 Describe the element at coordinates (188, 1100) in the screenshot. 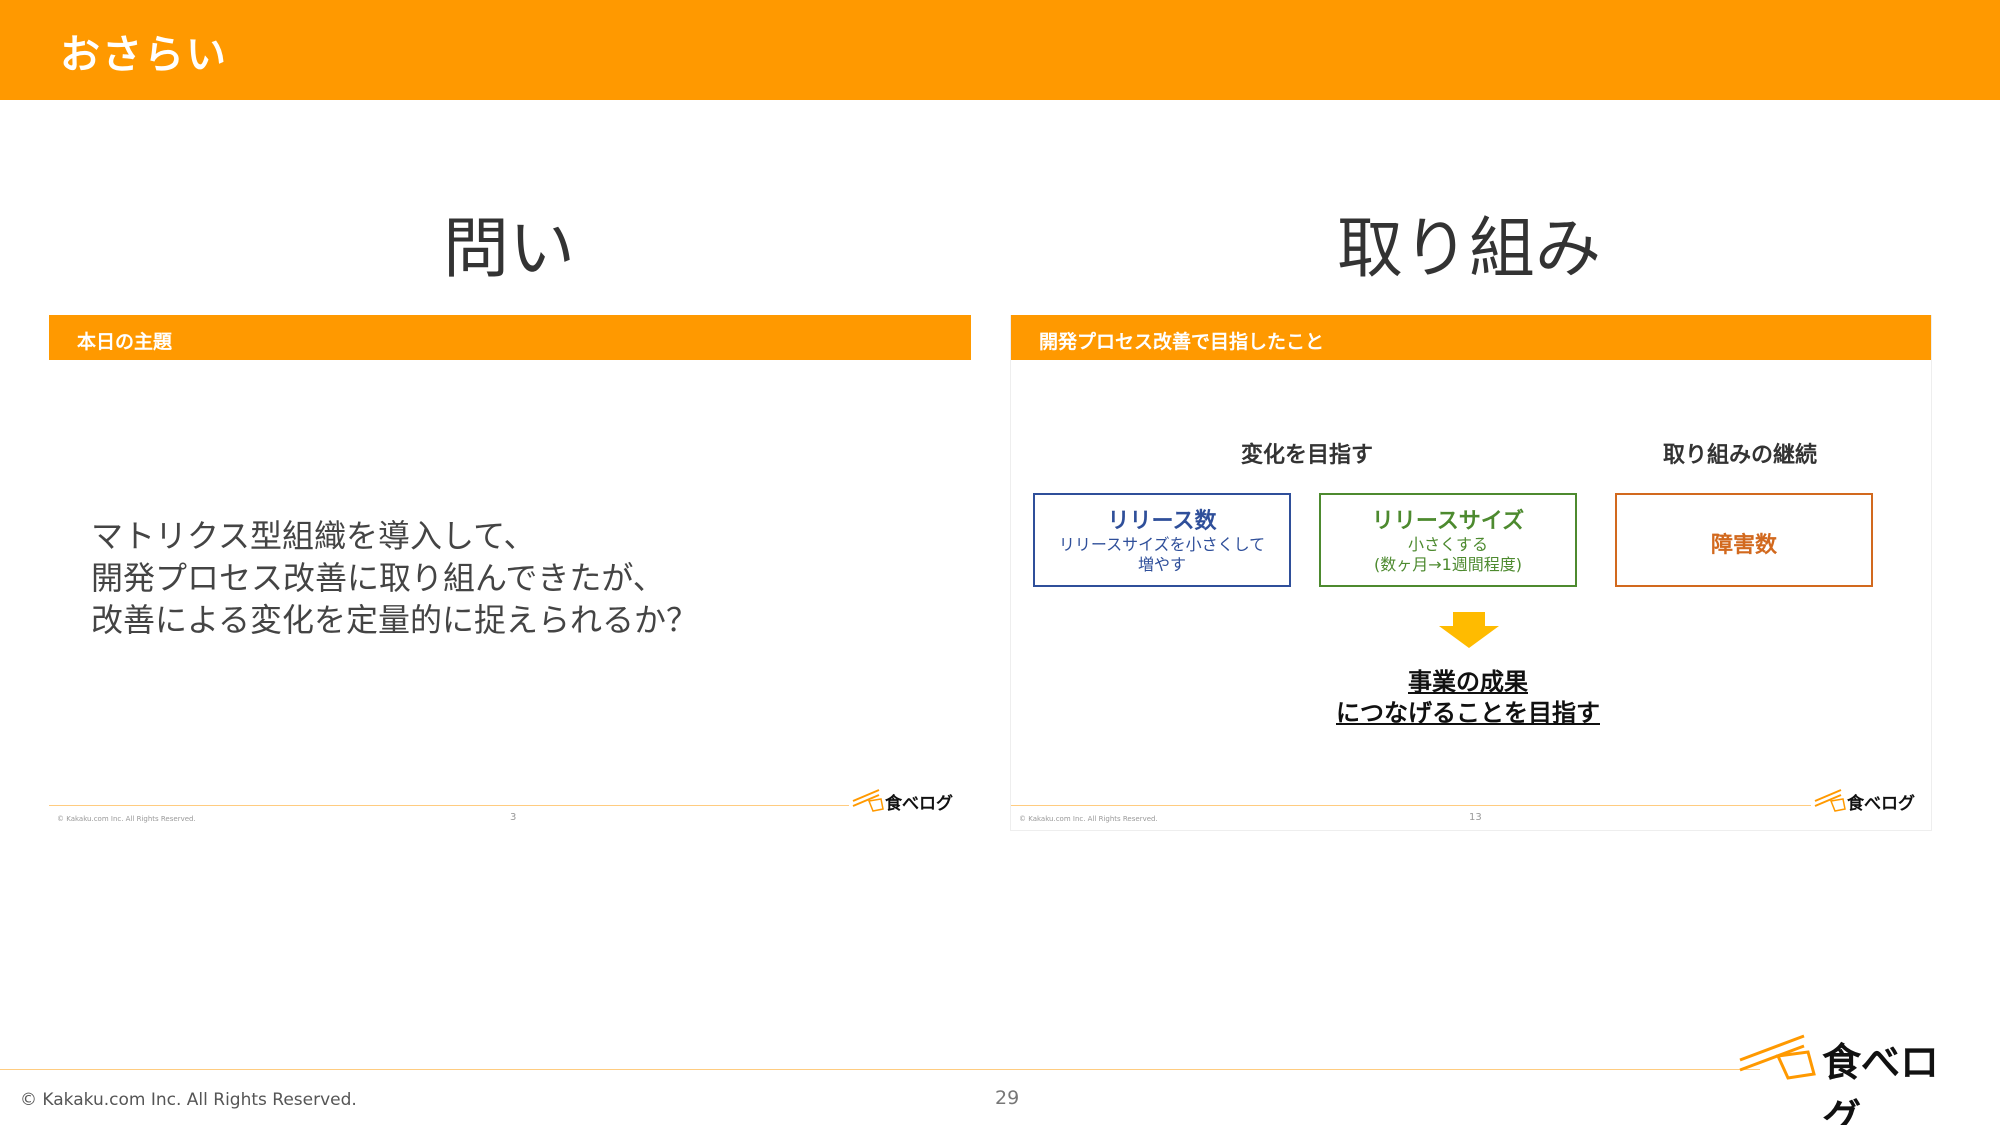

I see `copyright: © Kakaku.com Inc. All Rights Reserved.` at that location.